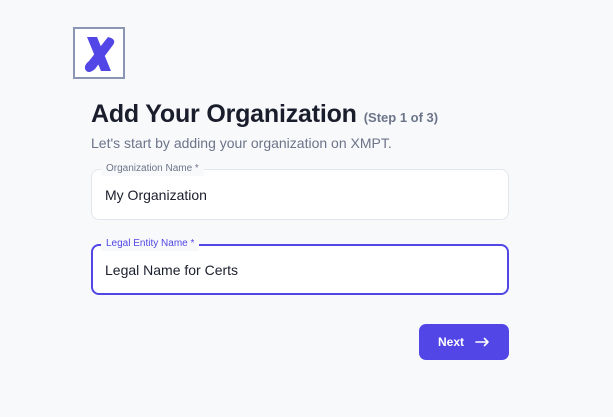 This screenshot has height=417, width=613. I want to click on app-logo, so click(99, 53).